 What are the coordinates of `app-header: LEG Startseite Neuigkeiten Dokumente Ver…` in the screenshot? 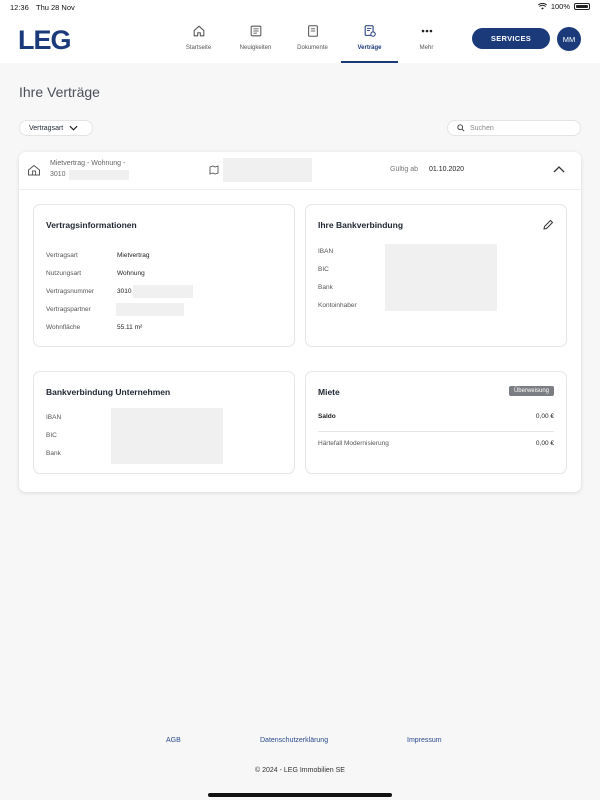 It's located at (300, 38).